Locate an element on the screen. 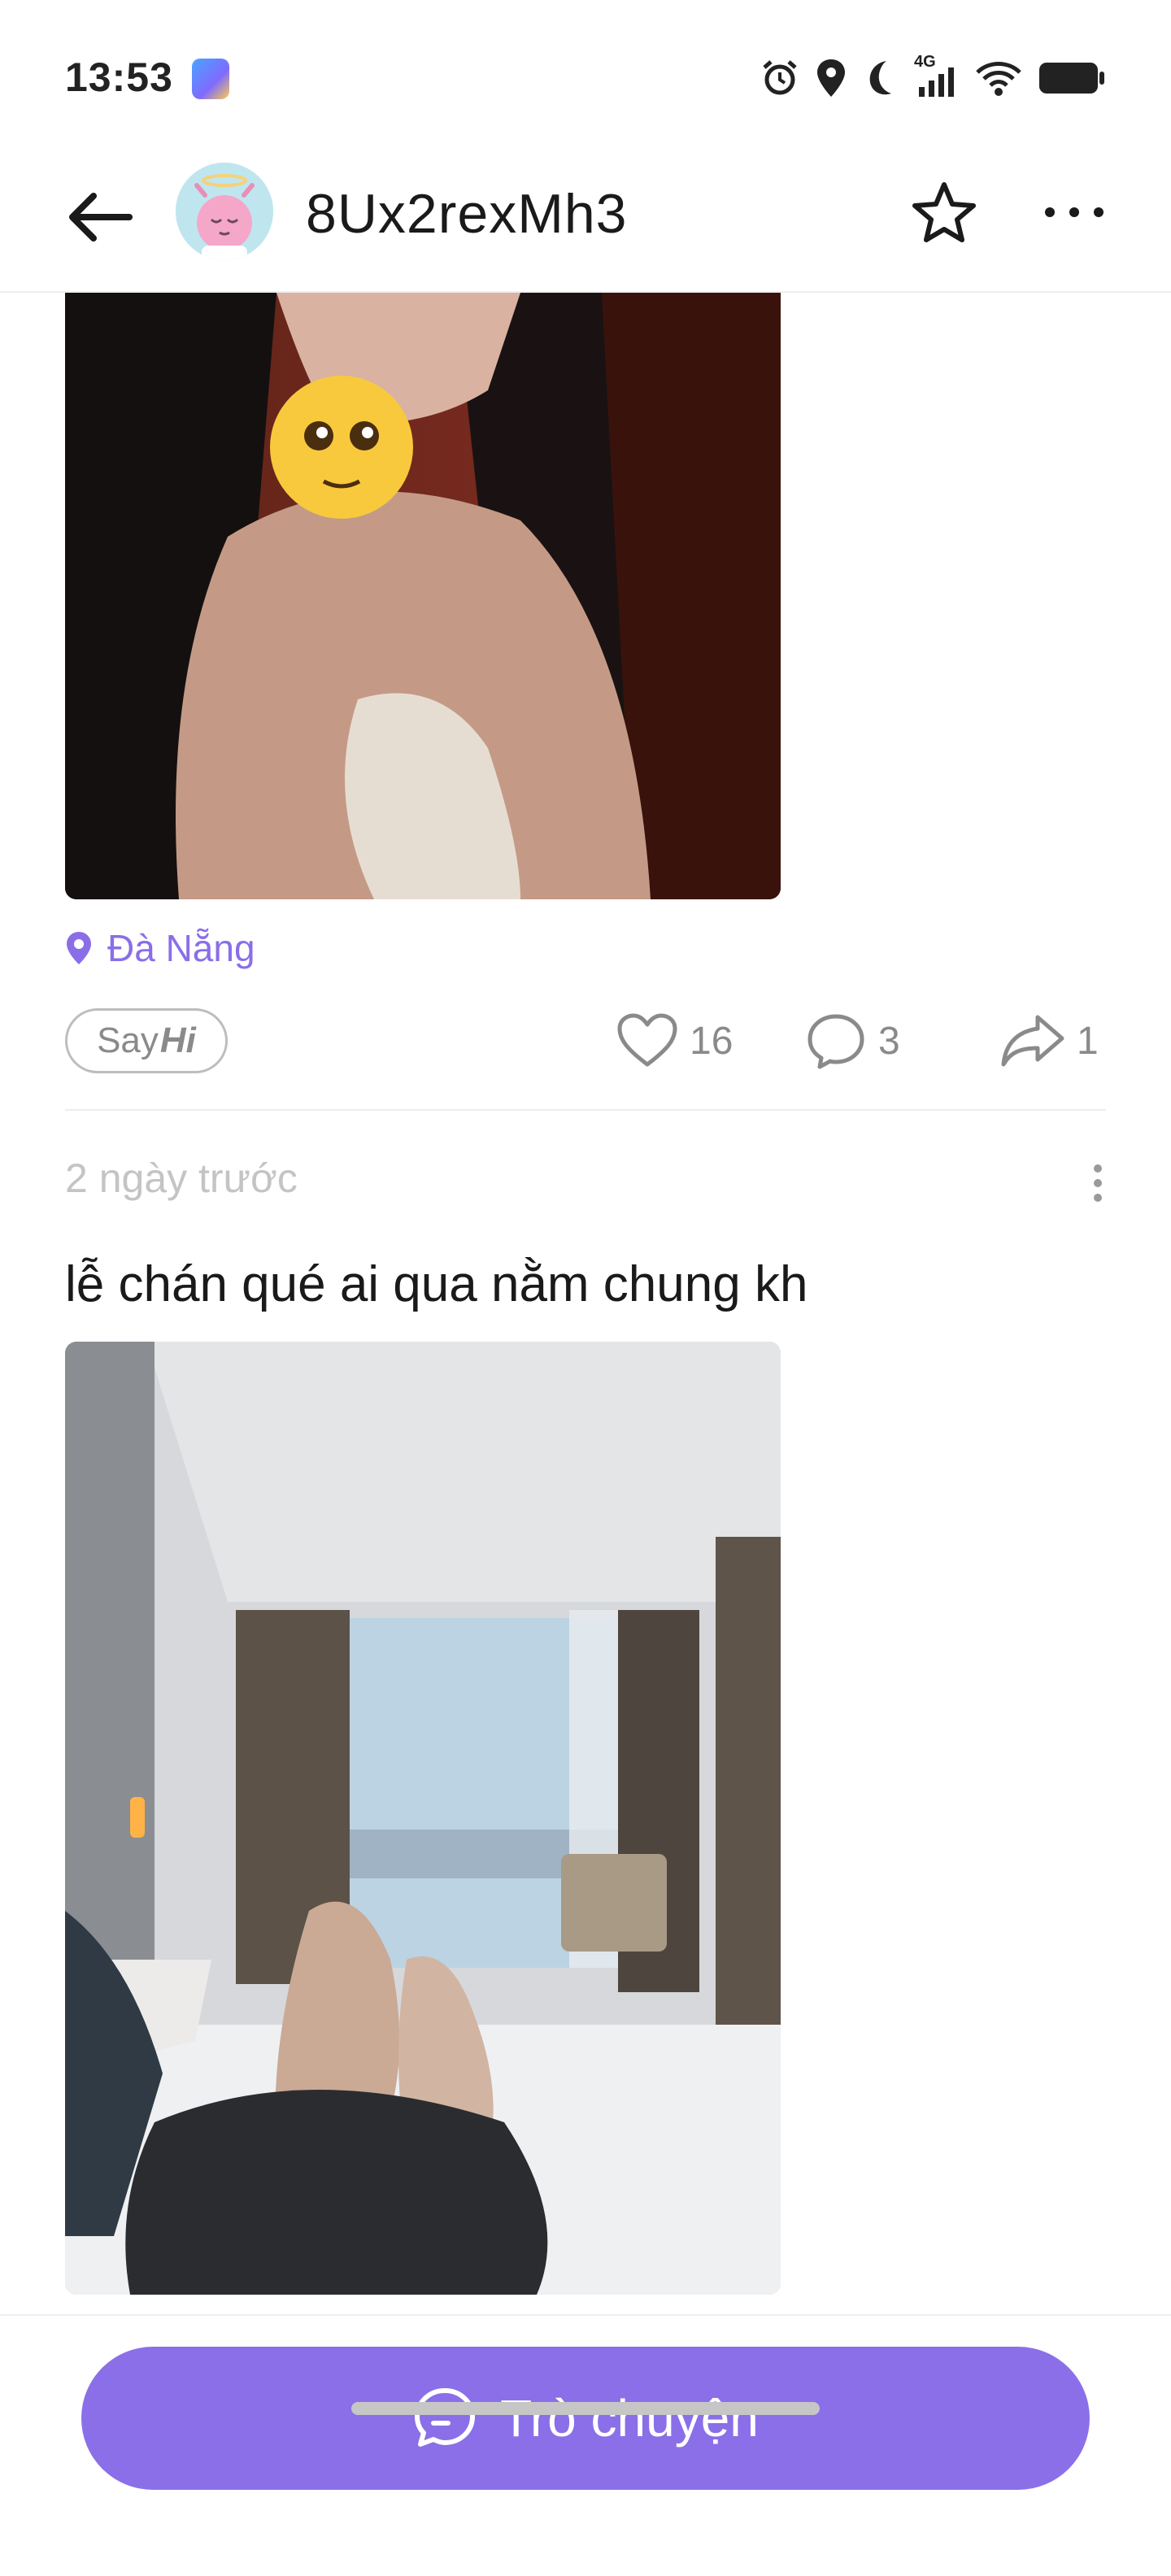 The height and width of the screenshot is (2576, 1171). more-options-button is located at coordinates (1074, 212).